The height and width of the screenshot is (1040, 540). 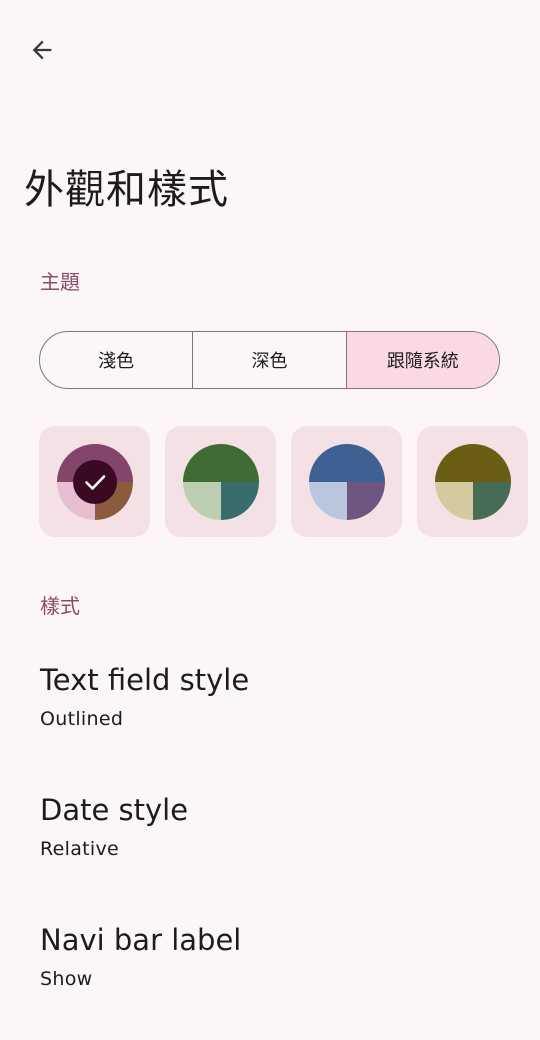 What do you see at coordinates (114, 810) in the screenshot?
I see `setting-title: Date style` at bounding box center [114, 810].